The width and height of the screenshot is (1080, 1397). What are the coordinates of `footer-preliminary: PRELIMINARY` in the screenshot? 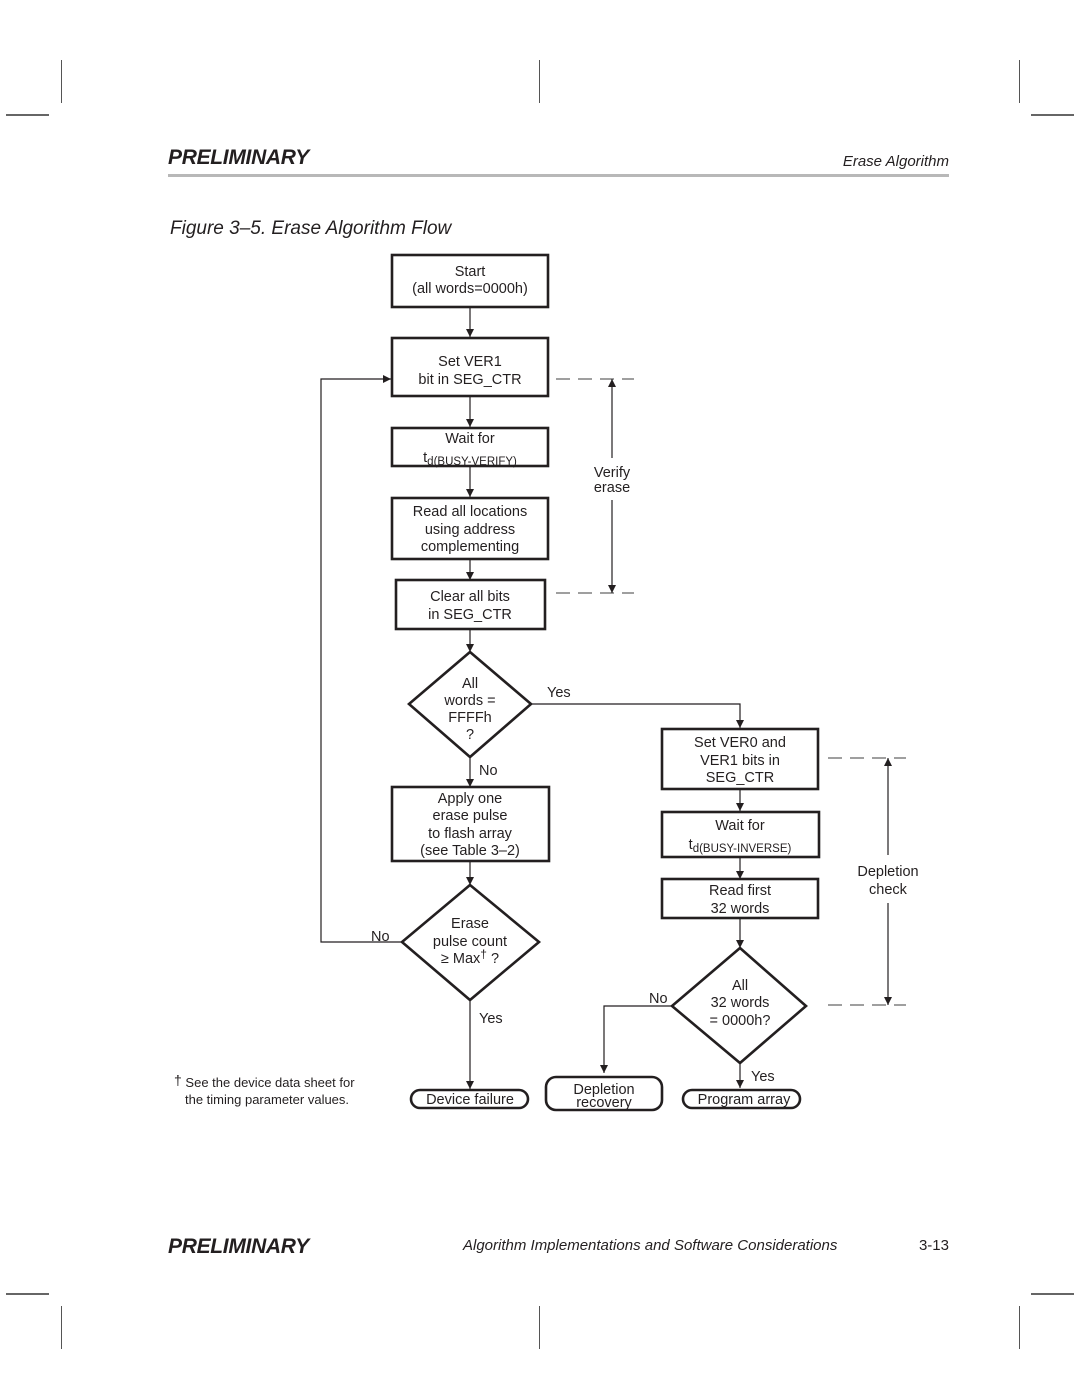 It's located at (238, 1246).